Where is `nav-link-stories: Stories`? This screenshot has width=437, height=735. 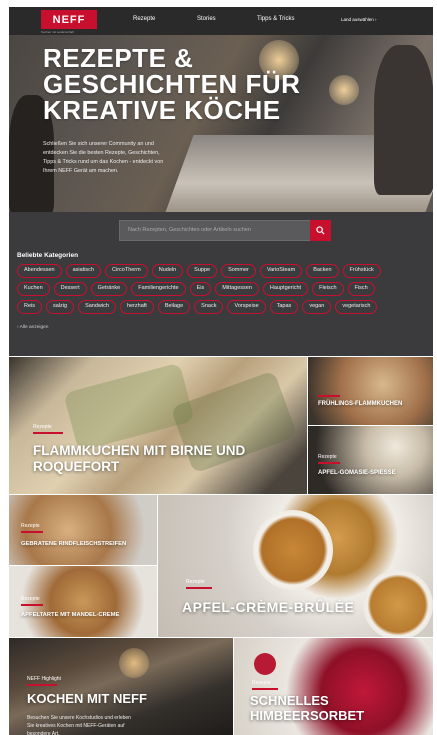 nav-link-stories: Stories is located at coordinates (206, 19).